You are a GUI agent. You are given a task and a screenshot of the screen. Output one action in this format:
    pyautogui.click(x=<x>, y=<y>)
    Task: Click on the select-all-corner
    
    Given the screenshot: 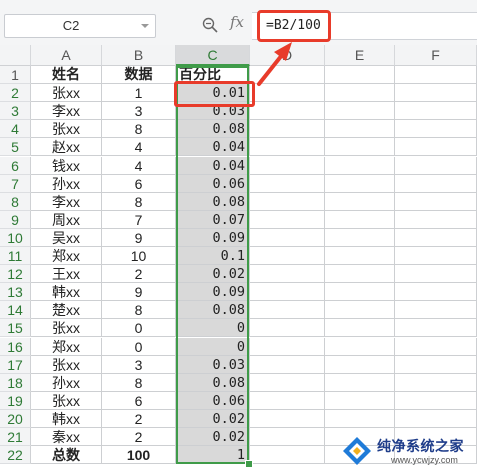 What is the action you would take?
    pyautogui.click(x=15, y=55)
    